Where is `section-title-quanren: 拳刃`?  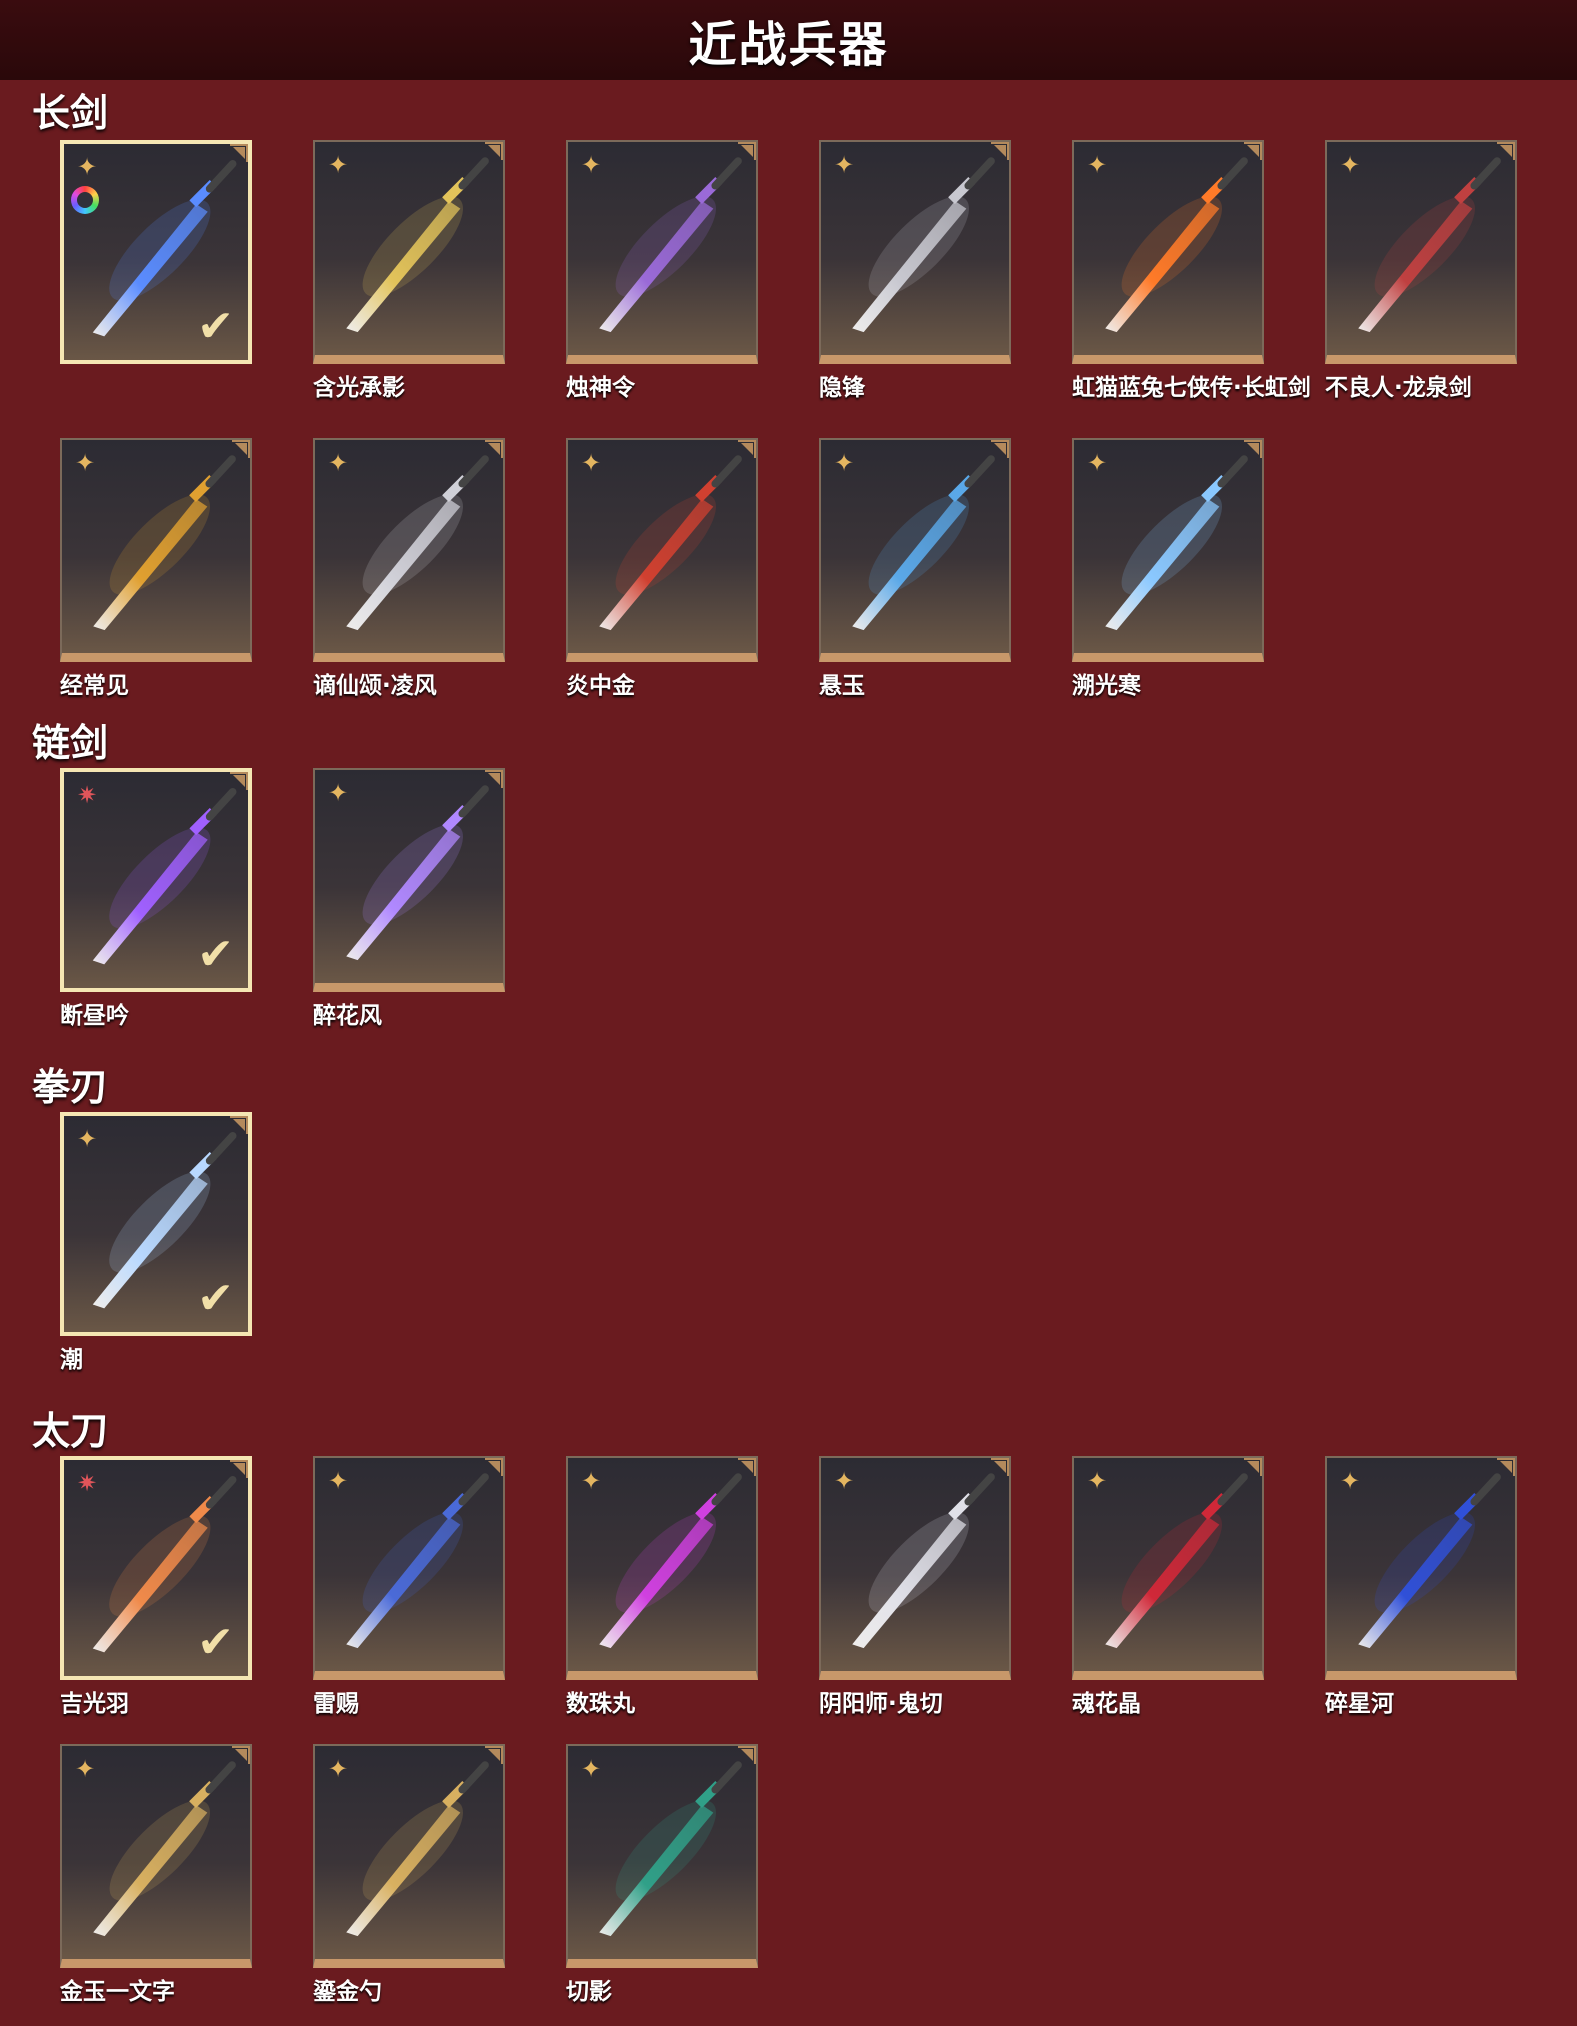 section-title-quanren: 拳刃 is located at coordinates (70, 1087).